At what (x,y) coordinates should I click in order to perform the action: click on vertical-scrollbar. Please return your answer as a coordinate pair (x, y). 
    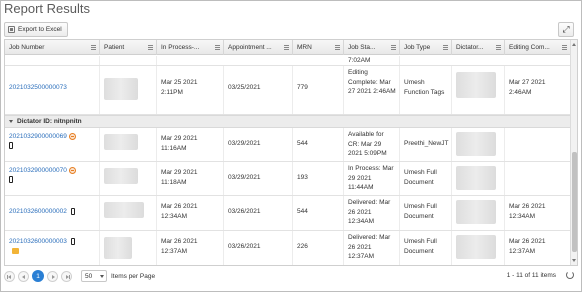
    Looking at the image, I should click on (573, 152).